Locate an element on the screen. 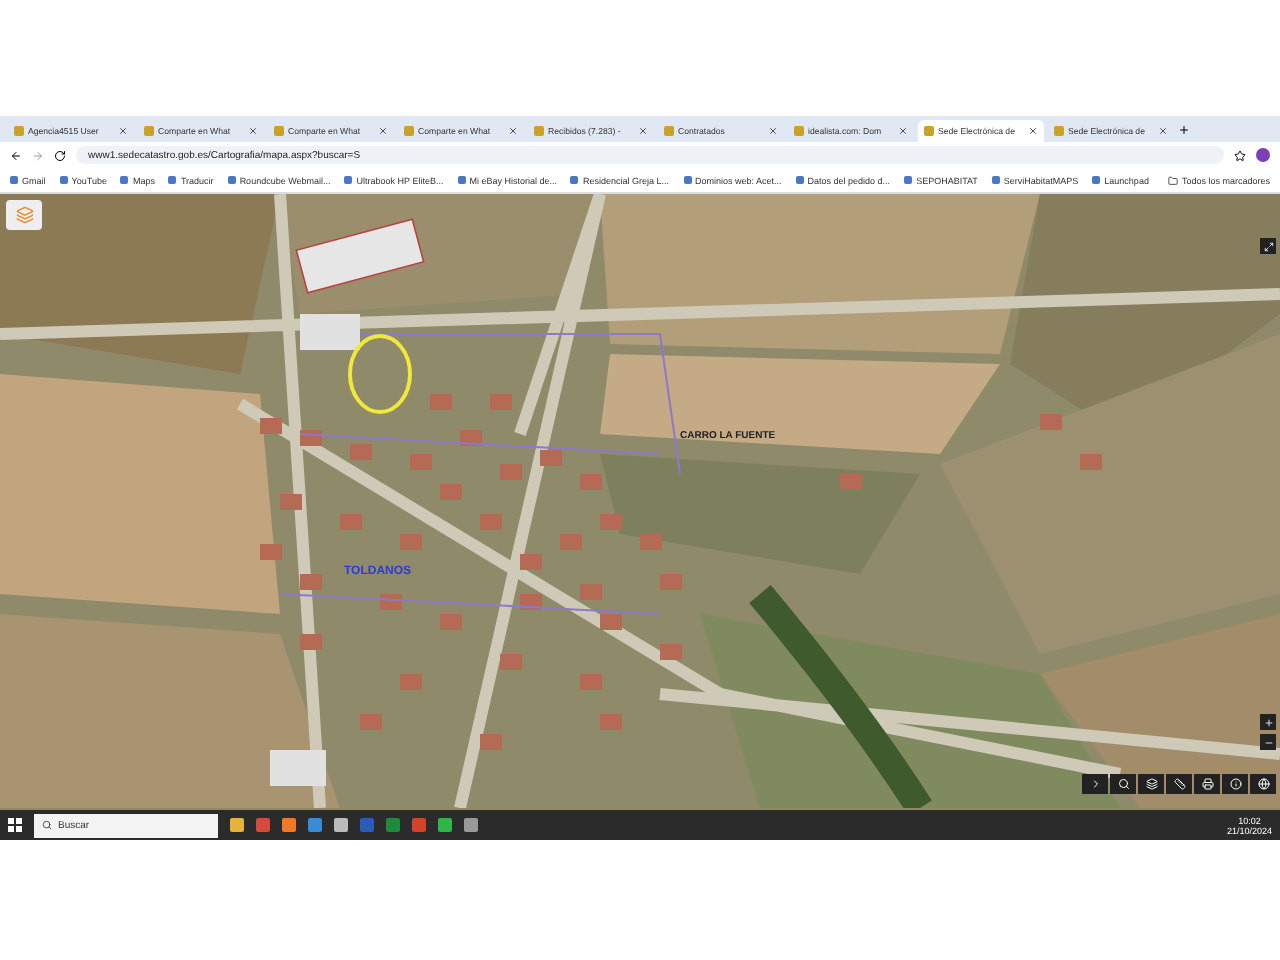 The width and height of the screenshot is (1280, 960). expand-icon is located at coordinates (1268, 246).